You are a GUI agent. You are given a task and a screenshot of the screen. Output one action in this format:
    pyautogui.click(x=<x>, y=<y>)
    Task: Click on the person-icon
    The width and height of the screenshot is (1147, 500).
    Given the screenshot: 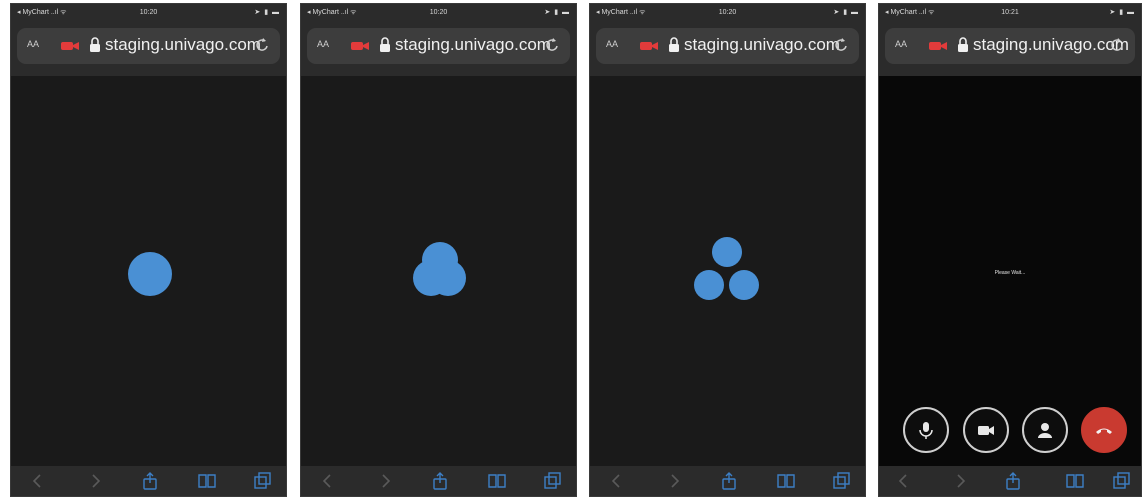 What is the action you would take?
    pyautogui.click(x=1045, y=430)
    